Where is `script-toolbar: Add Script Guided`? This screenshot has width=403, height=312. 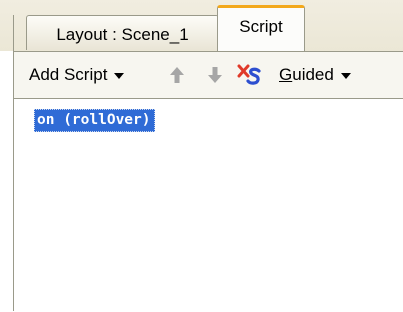 script-toolbar: Add Script Guided is located at coordinates (208, 74).